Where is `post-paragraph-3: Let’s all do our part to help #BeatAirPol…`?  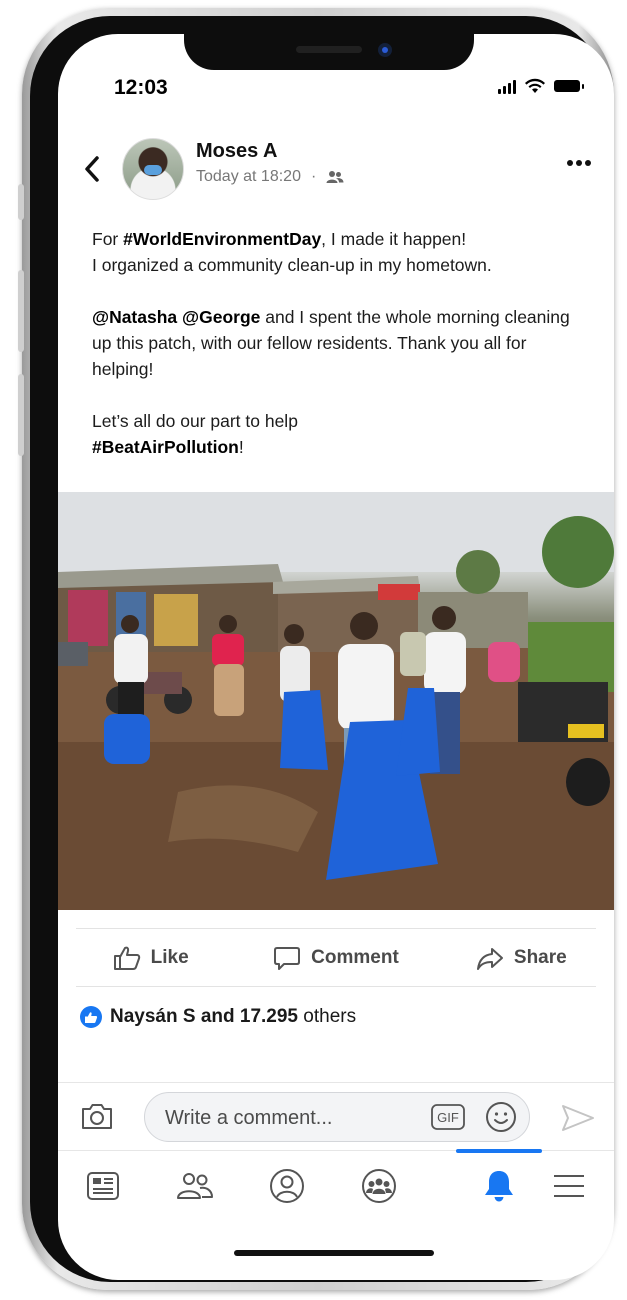 post-paragraph-3: Let’s all do our part to help #BeatAirPol… is located at coordinates (195, 434).